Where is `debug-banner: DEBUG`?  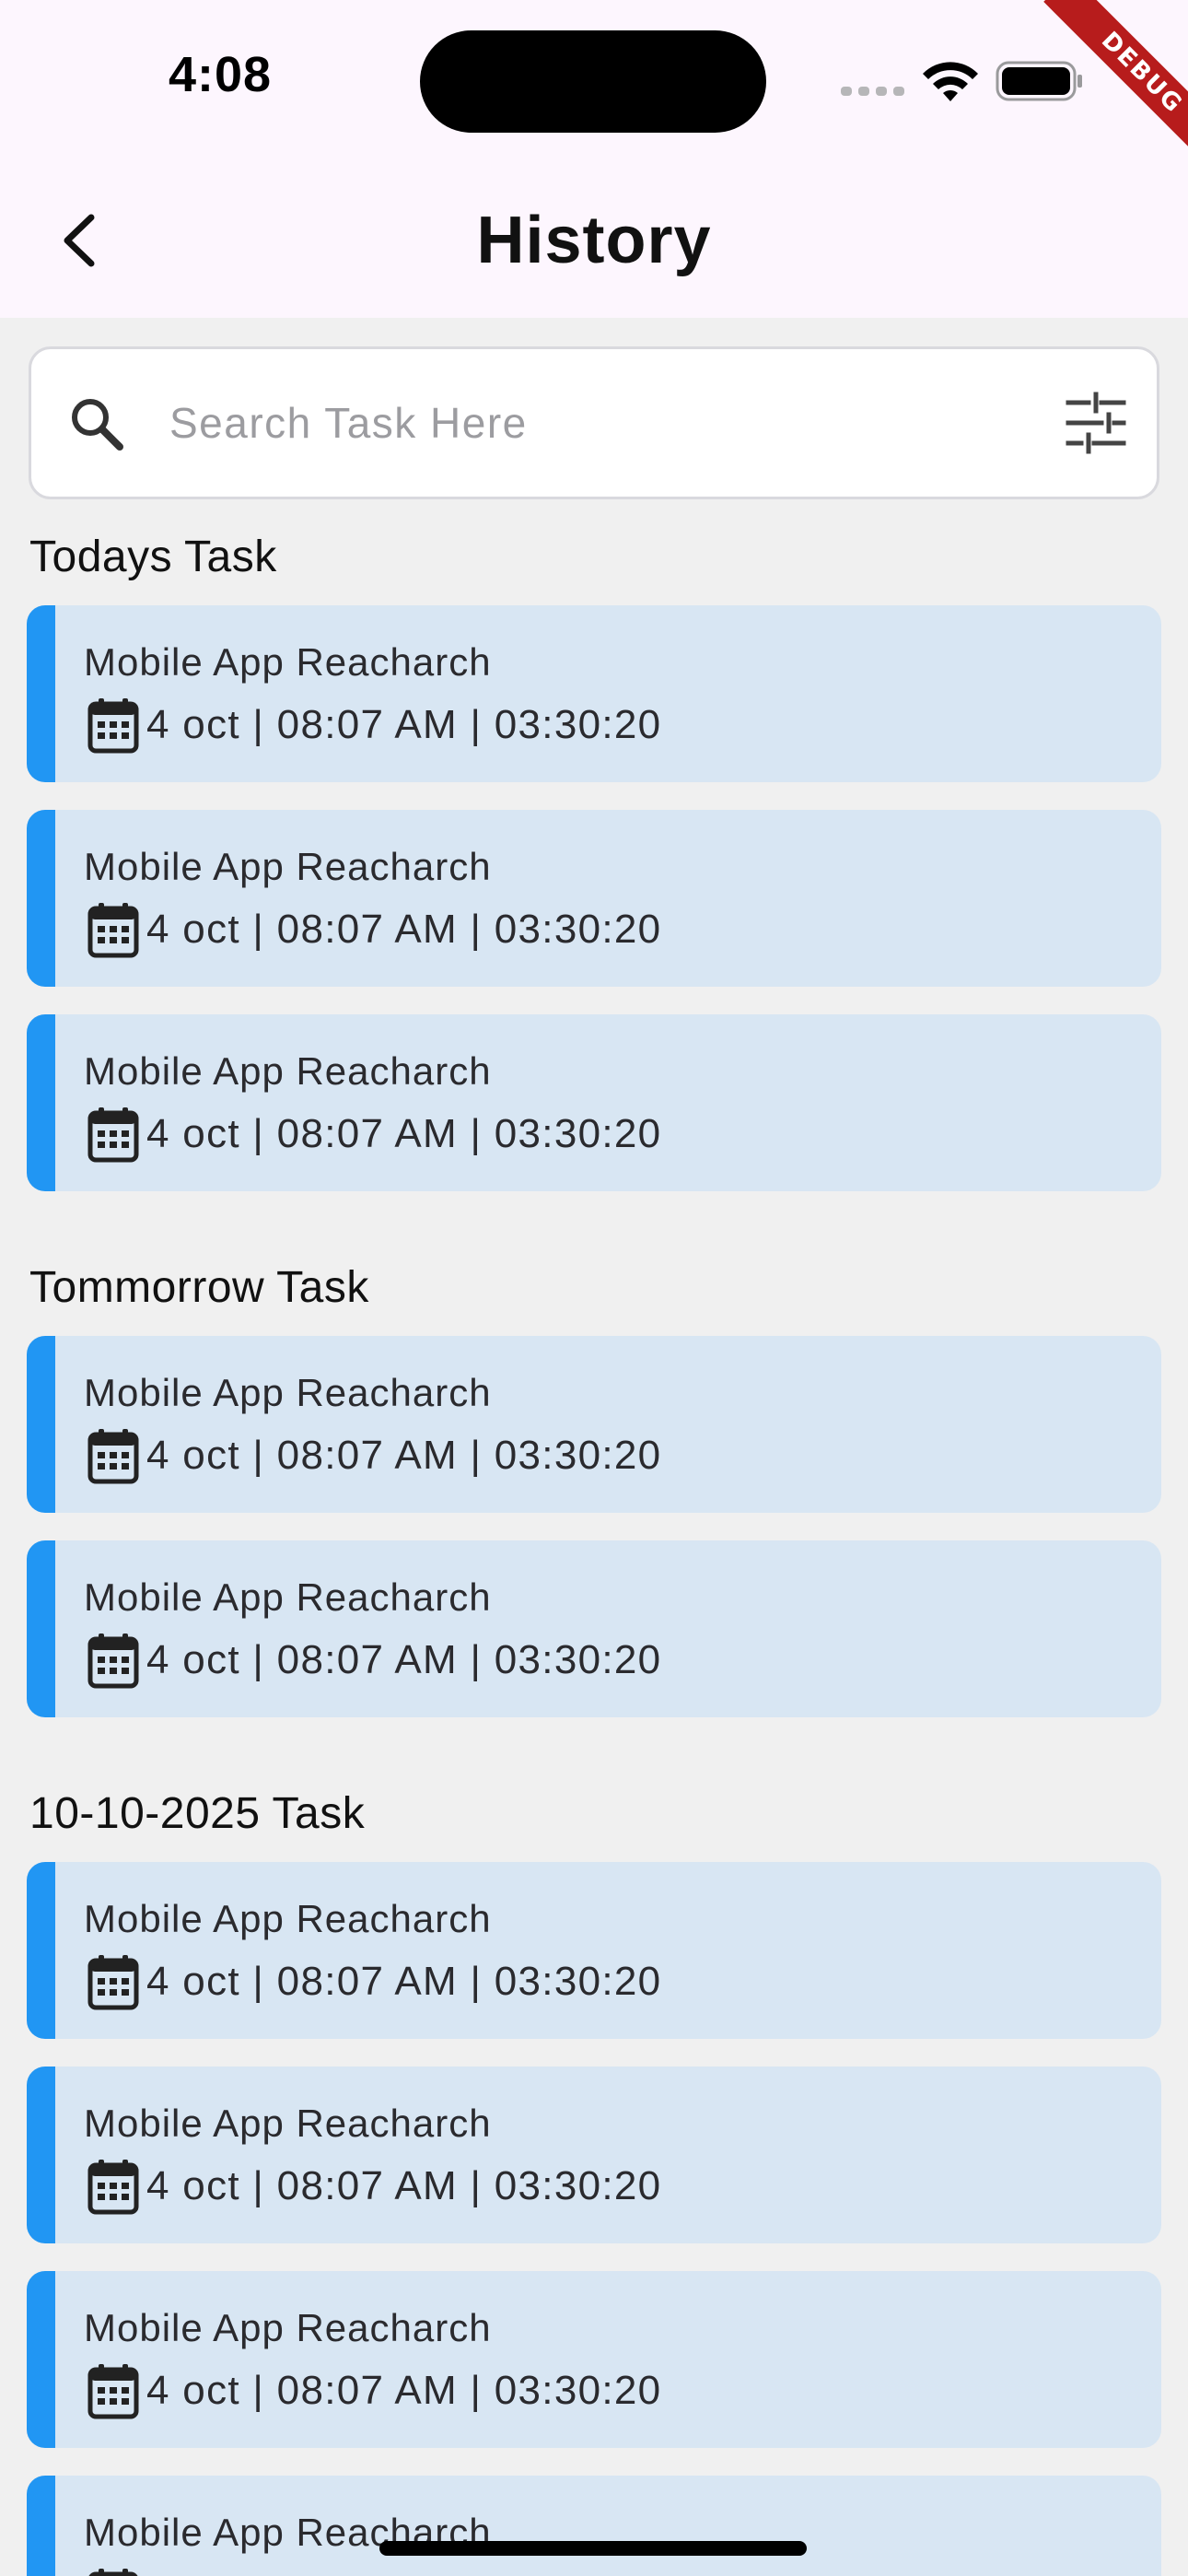 debug-banner: DEBUG is located at coordinates (1096, 92).